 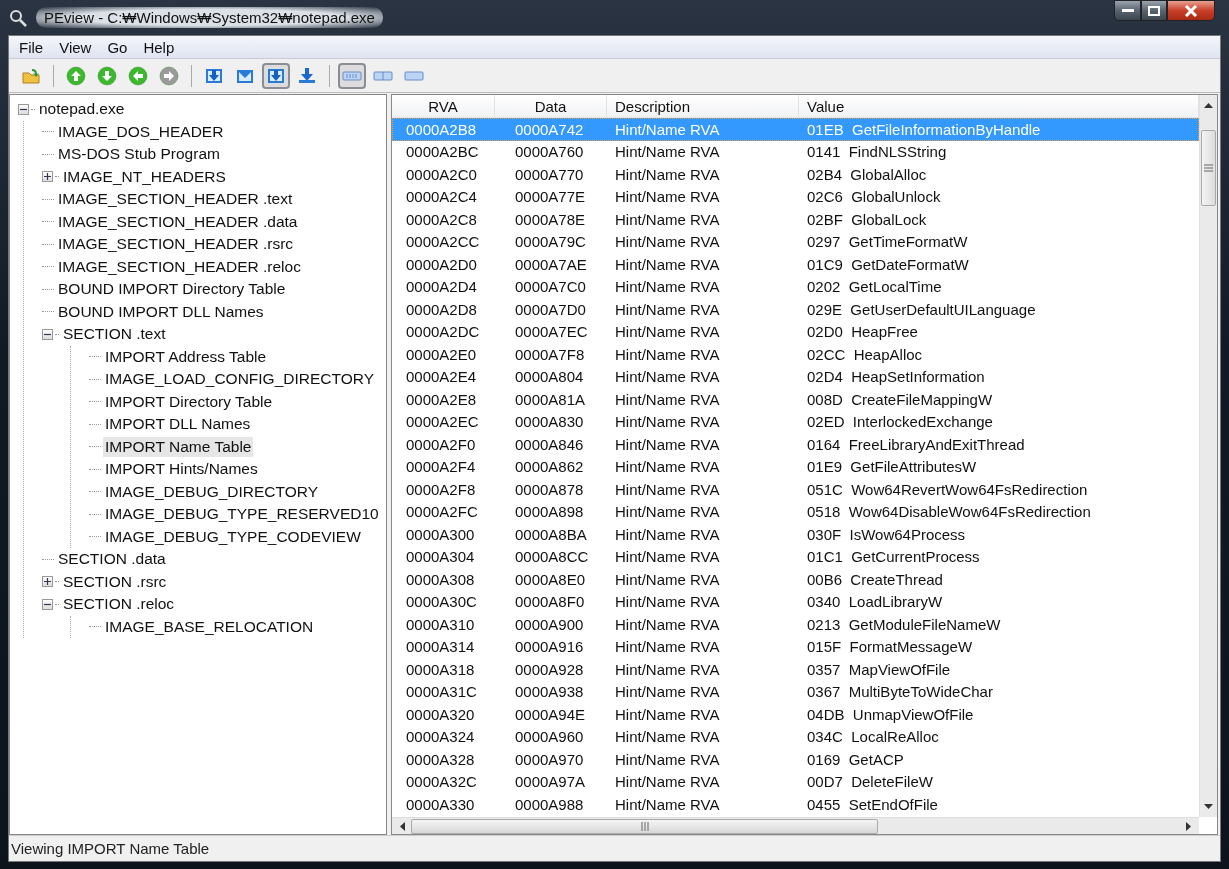 What do you see at coordinates (795, 489) in the screenshot?
I see `table-row: 0000A2F8 0000A878 Hint/Name RVA 051C Wow64RevertWow64FsRedirection` at bounding box center [795, 489].